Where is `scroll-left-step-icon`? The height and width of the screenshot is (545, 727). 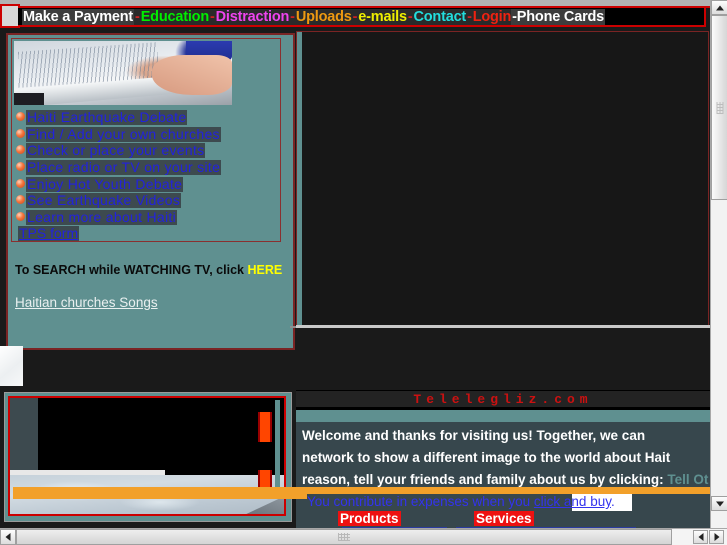 scroll-left-step-icon is located at coordinates (700, 537).